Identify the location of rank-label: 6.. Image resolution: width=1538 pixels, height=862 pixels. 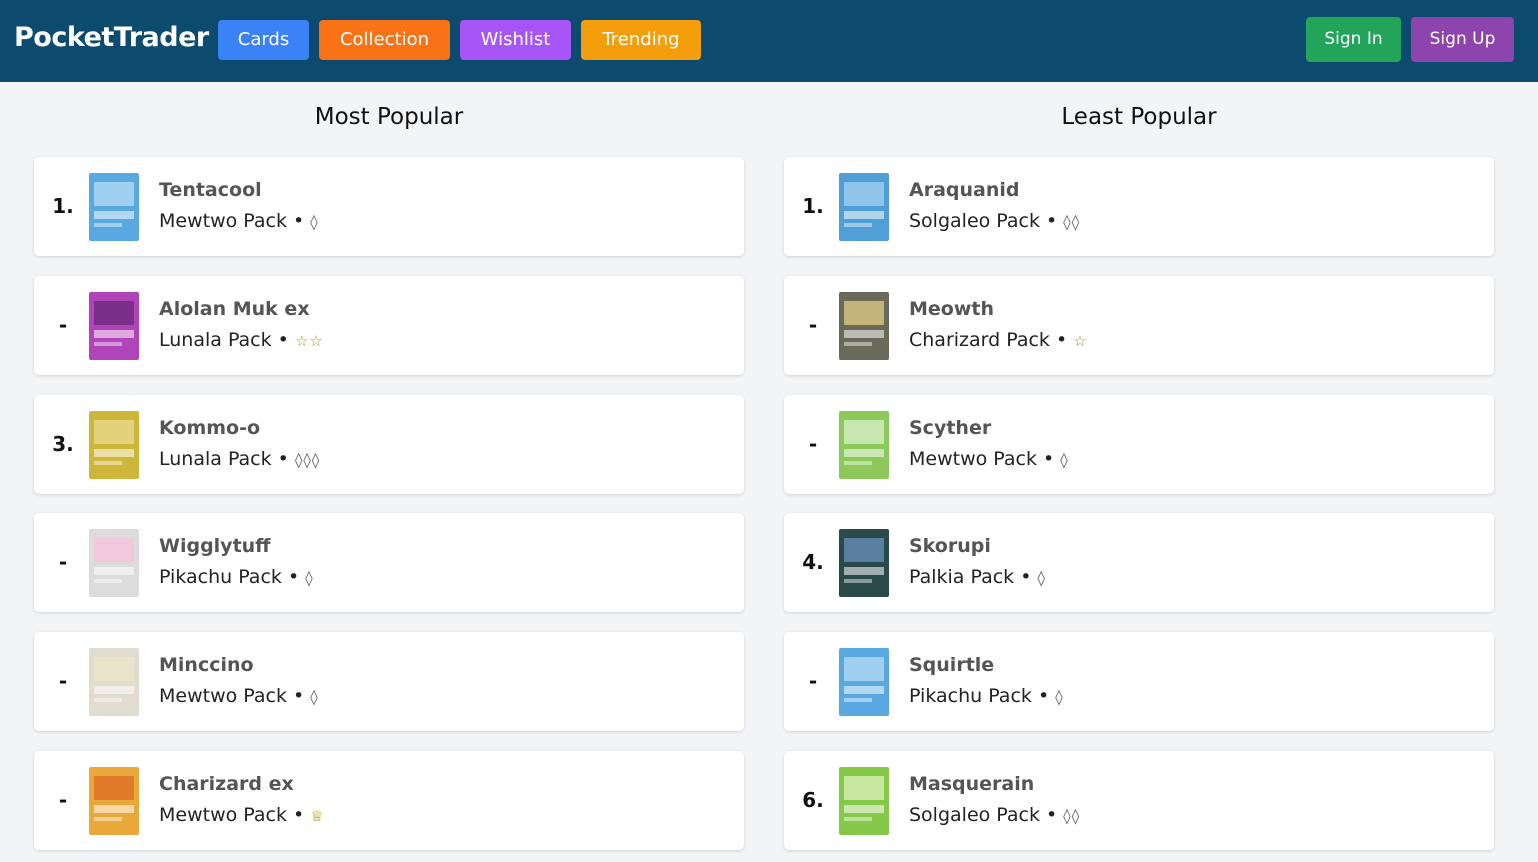
(813, 800).